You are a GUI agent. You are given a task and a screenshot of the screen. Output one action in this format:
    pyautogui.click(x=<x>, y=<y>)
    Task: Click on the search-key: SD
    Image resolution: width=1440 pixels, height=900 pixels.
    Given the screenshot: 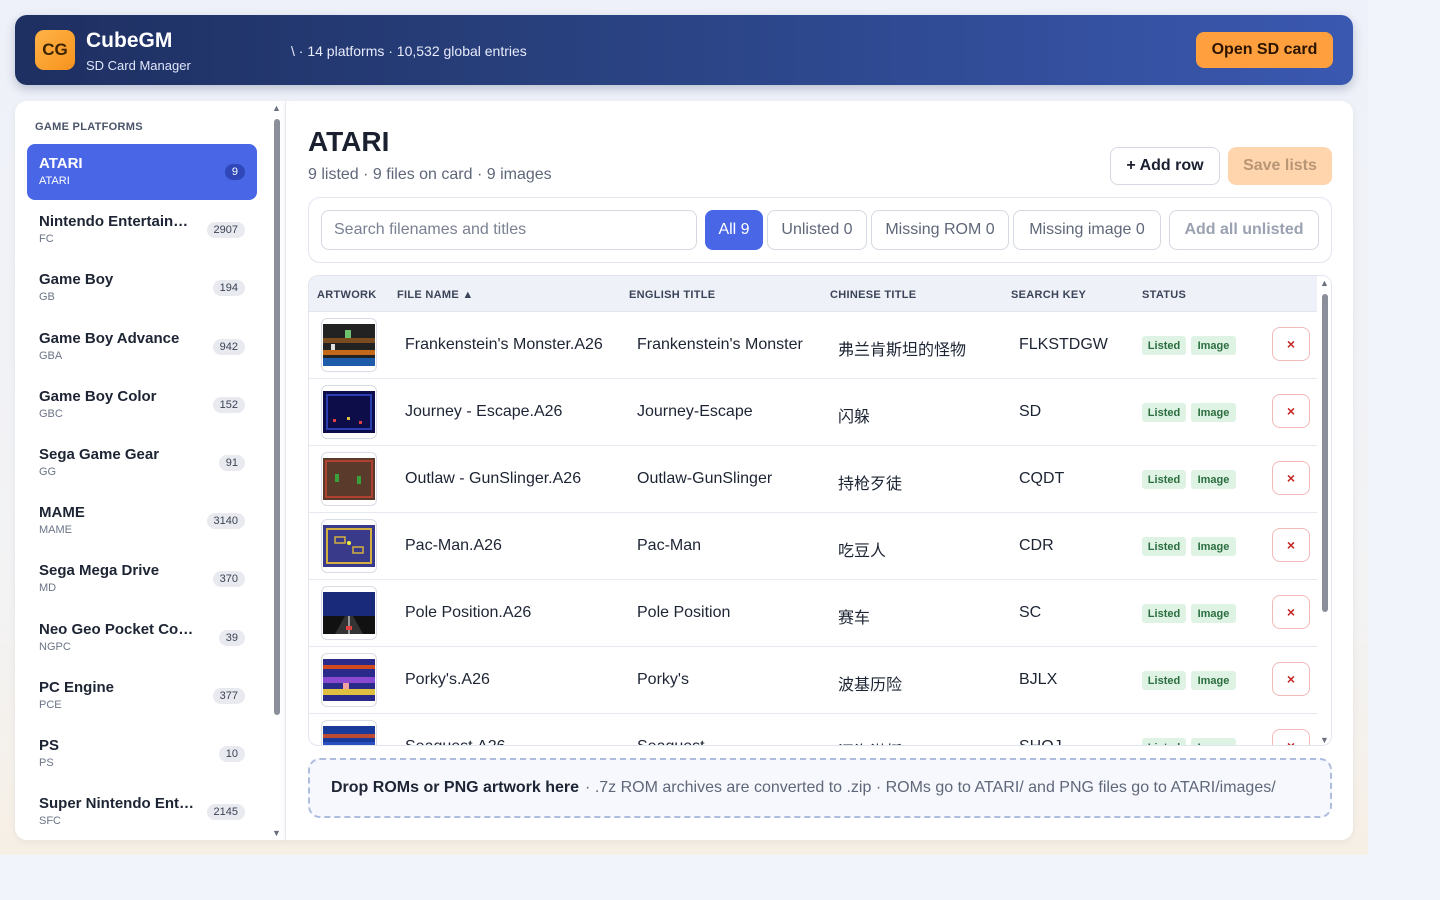 What is the action you would take?
    pyautogui.click(x=1074, y=412)
    